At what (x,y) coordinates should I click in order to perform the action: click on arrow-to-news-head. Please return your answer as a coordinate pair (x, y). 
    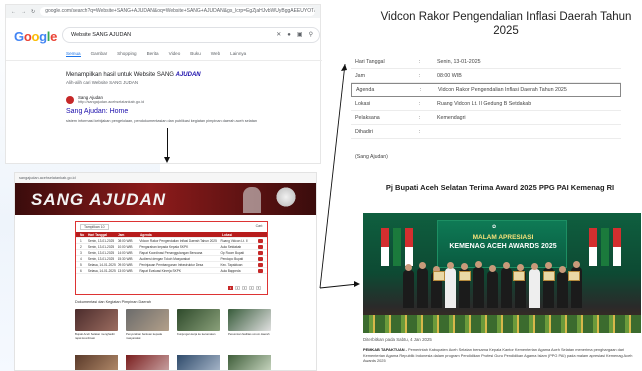
    Looking at the image, I should click on (357, 284).